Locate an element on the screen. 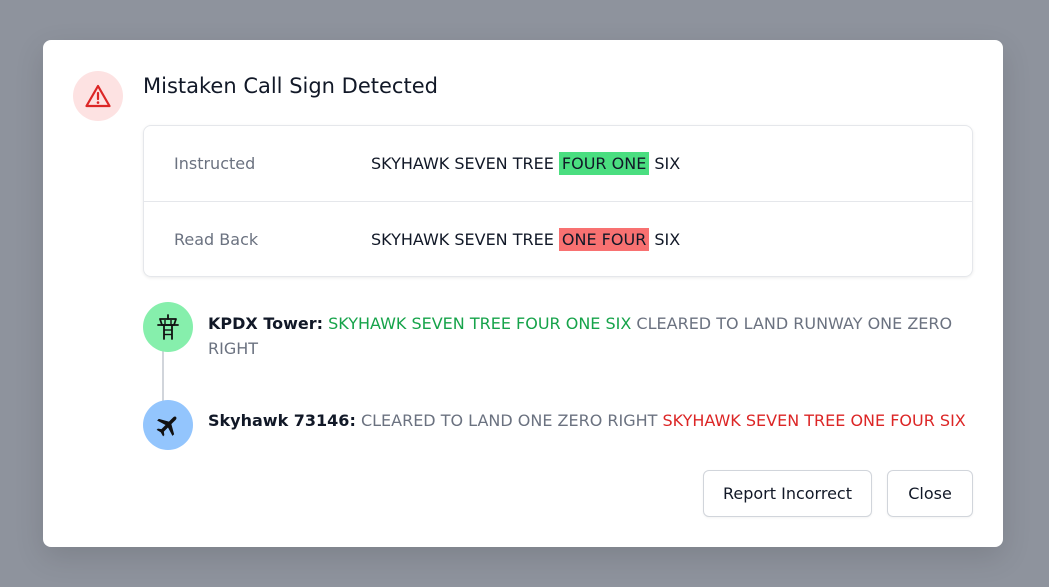 This screenshot has height=587, width=1049. aircraft-text: CLEARED TO LAND ONE ZERO RIGHT is located at coordinates (511, 420).